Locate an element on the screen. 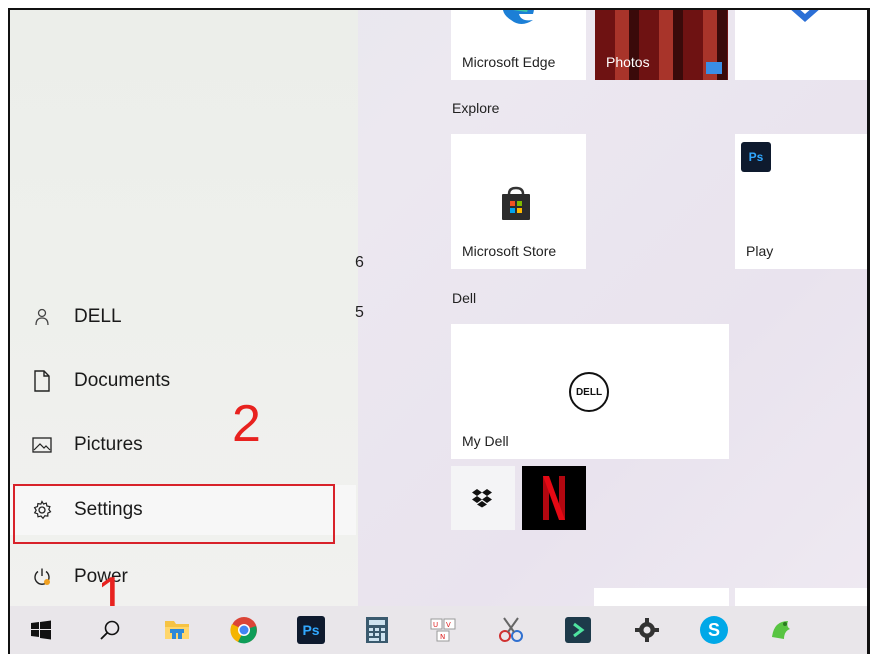 The image size is (870, 654). tile-netflix is located at coordinates (554, 498).